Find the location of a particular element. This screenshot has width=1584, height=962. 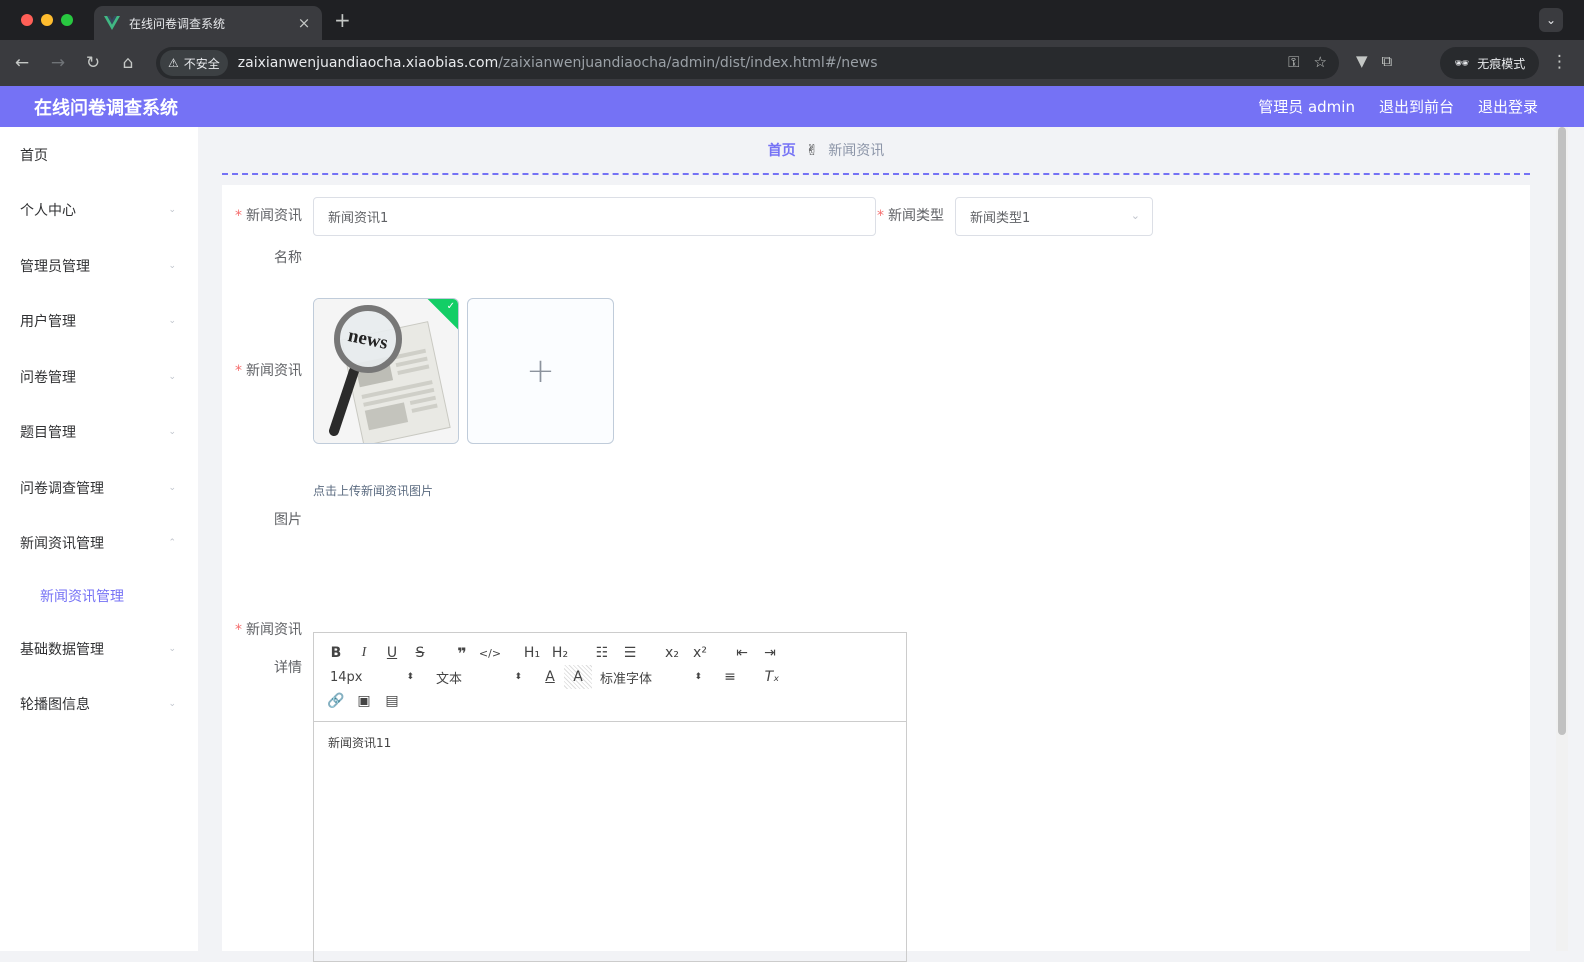

indent-icon: ⇥ is located at coordinates (770, 653).